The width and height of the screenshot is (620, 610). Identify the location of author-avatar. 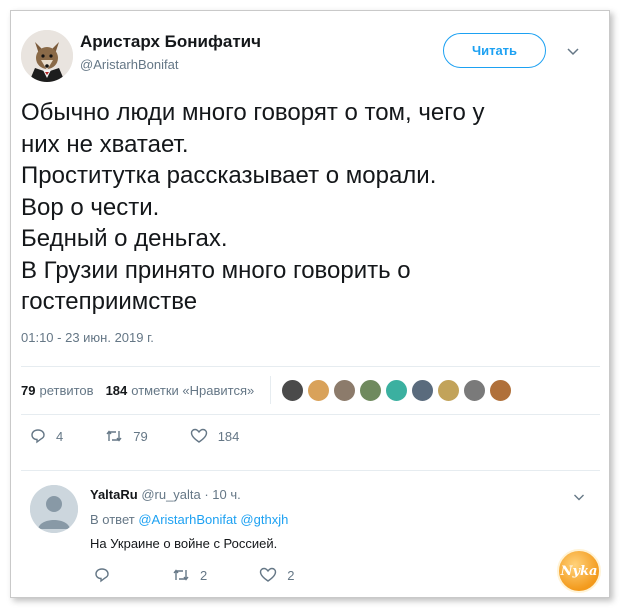
(47, 56).